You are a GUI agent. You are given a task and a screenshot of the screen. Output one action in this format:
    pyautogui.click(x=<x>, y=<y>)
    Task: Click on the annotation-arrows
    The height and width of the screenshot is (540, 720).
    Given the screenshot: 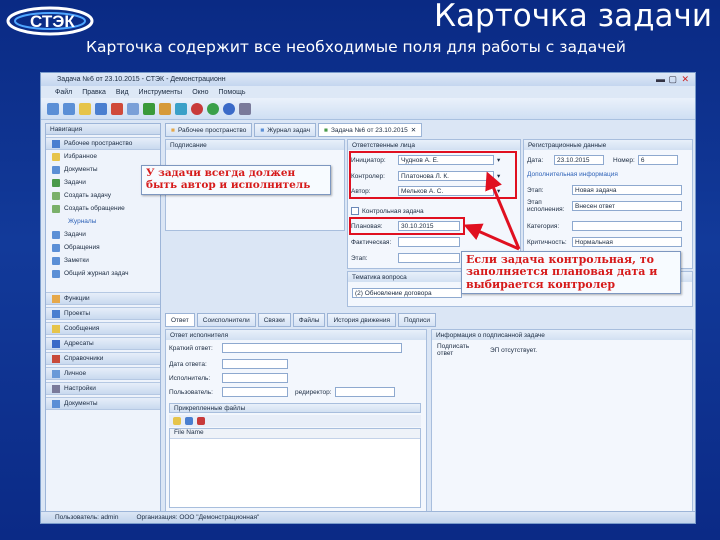 What is the action you would take?
    pyautogui.click(x=492, y=211)
    